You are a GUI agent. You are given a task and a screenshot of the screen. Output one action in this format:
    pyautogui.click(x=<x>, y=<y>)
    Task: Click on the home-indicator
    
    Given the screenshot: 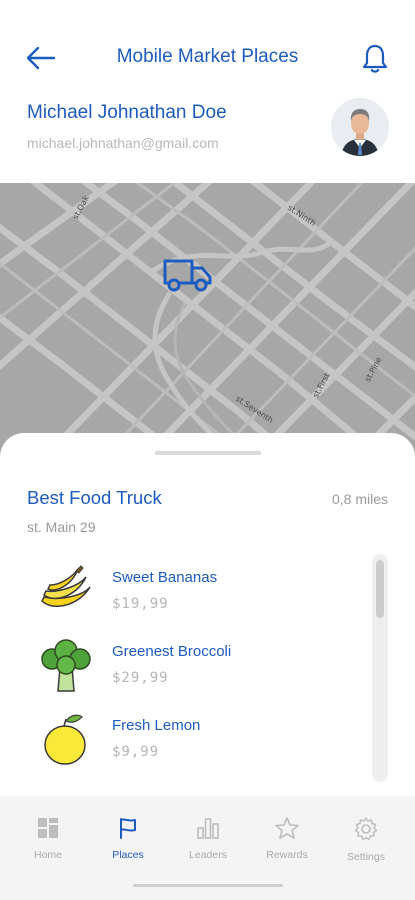 What is the action you would take?
    pyautogui.click(x=208, y=885)
    